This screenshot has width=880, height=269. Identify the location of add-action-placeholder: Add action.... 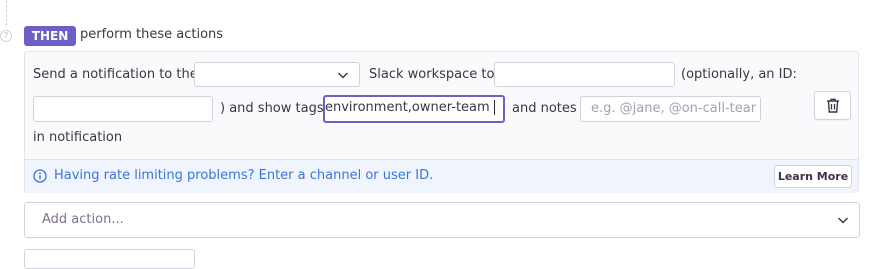
(83, 219).